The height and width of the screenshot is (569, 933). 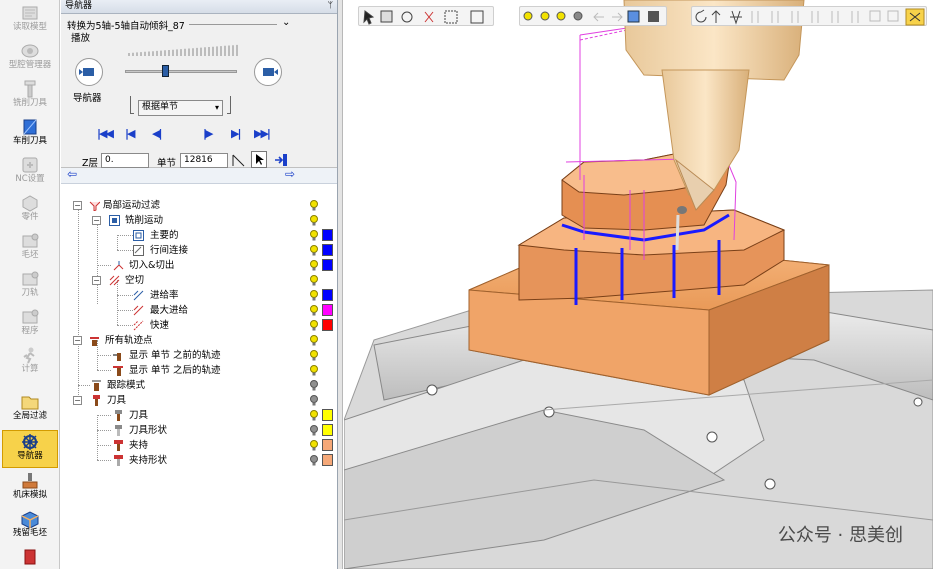 I want to click on sidebar-item-navigator: 导航器, so click(x=30, y=449).